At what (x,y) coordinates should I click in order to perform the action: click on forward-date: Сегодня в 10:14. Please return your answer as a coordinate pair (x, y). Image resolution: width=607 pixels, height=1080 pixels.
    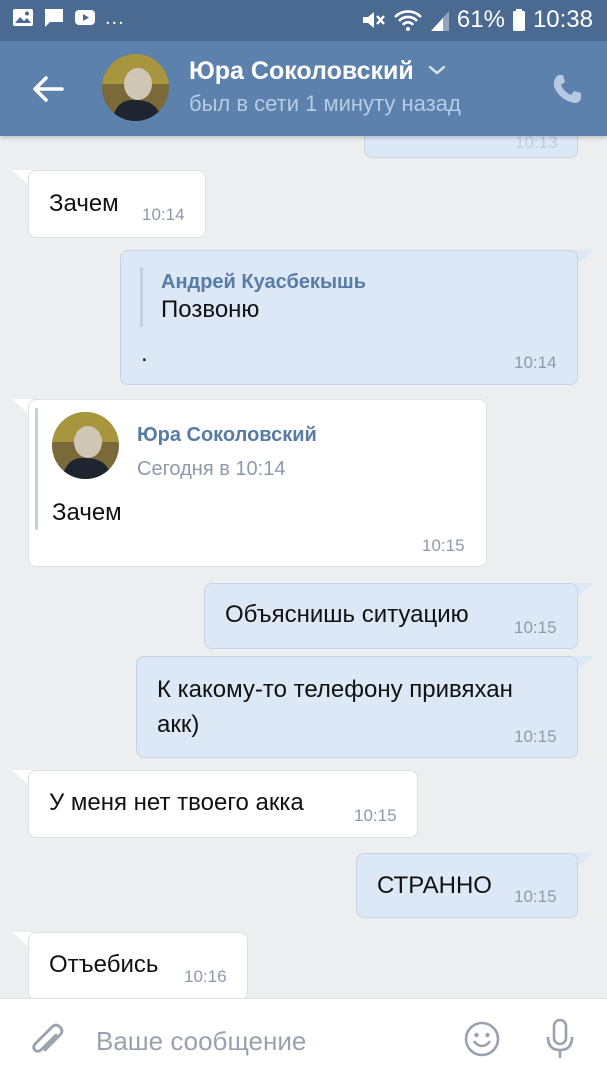
    Looking at the image, I should click on (211, 469).